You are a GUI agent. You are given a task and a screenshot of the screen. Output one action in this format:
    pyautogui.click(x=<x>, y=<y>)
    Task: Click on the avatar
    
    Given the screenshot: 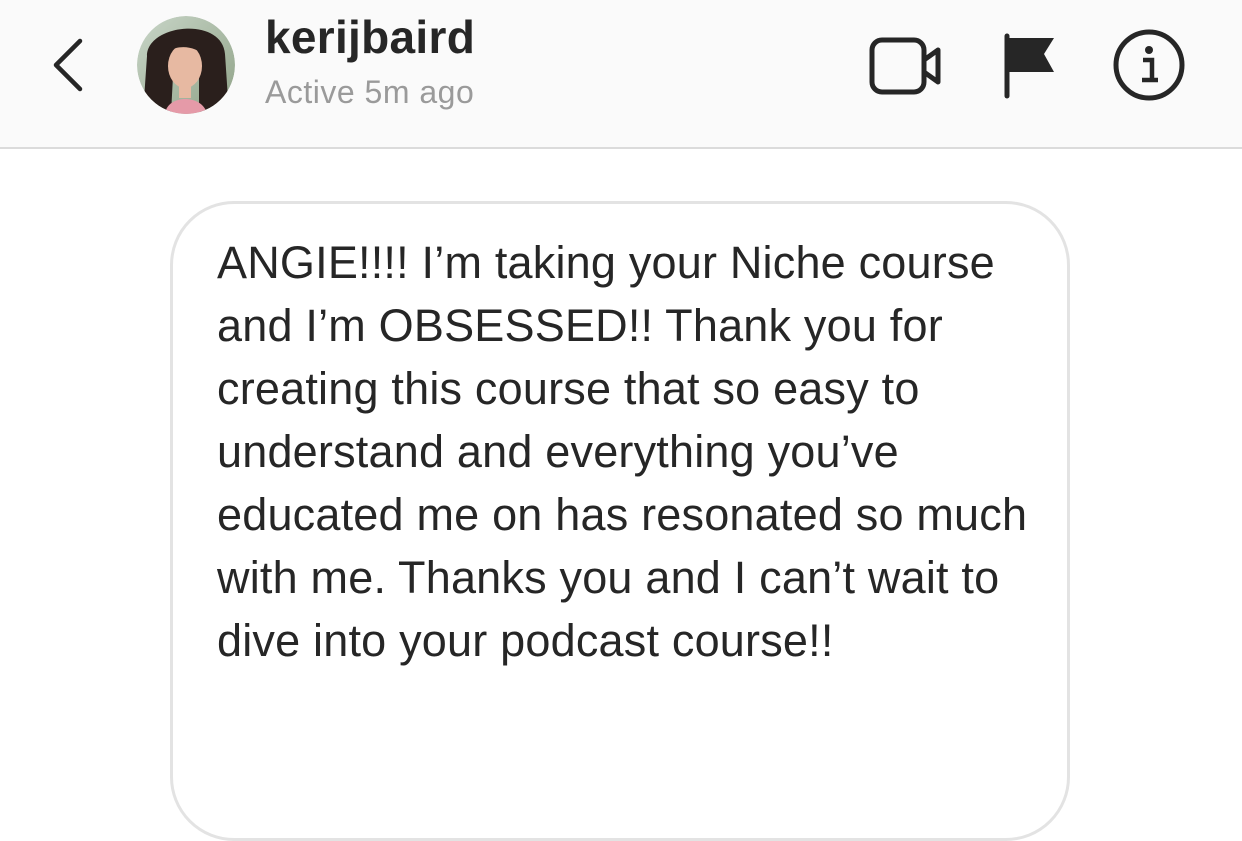 What is the action you would take?
    pyautogui.click(x=186, y=65)
    